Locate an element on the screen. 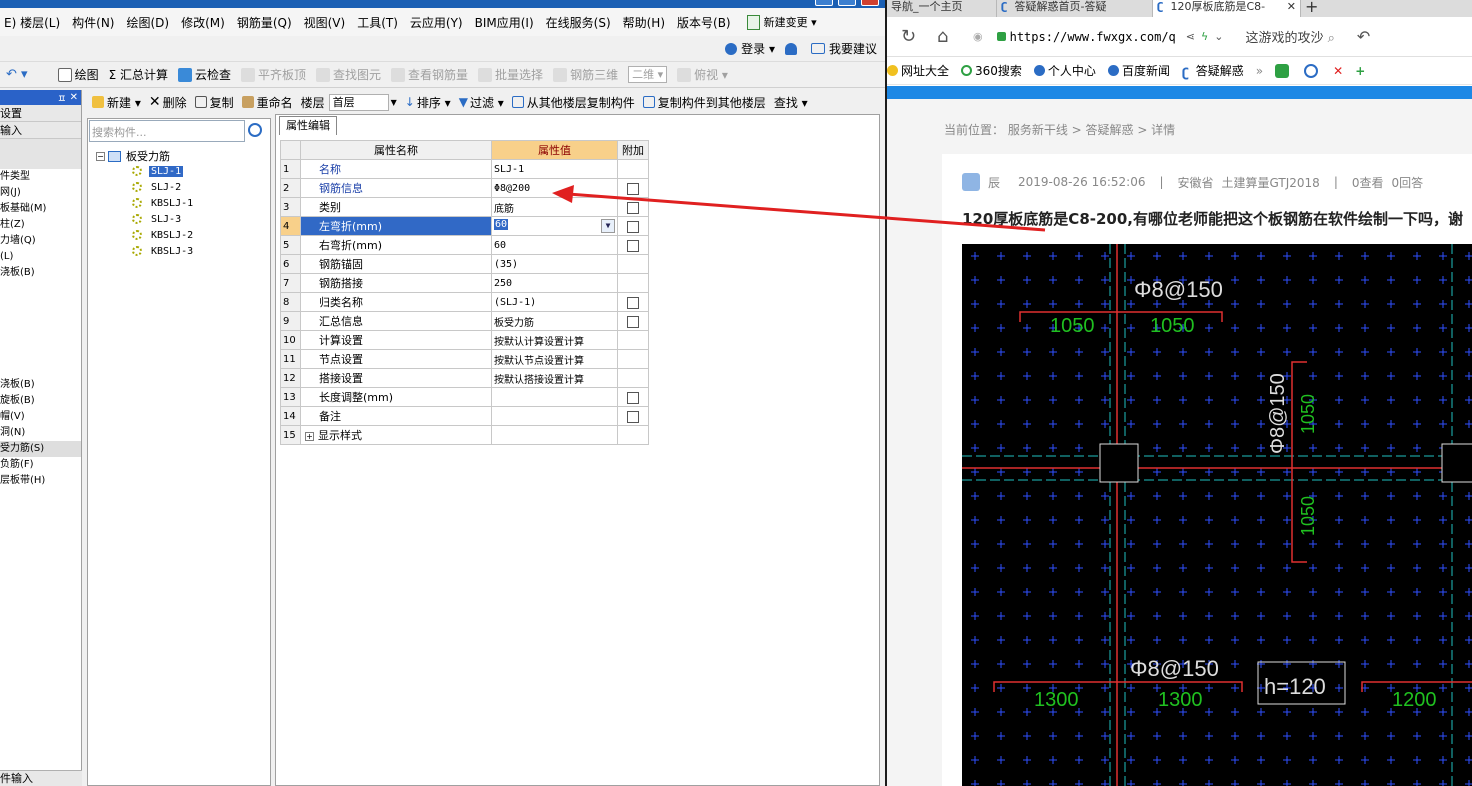  nav-item: 网(J) is located at coordinates (40, 193).